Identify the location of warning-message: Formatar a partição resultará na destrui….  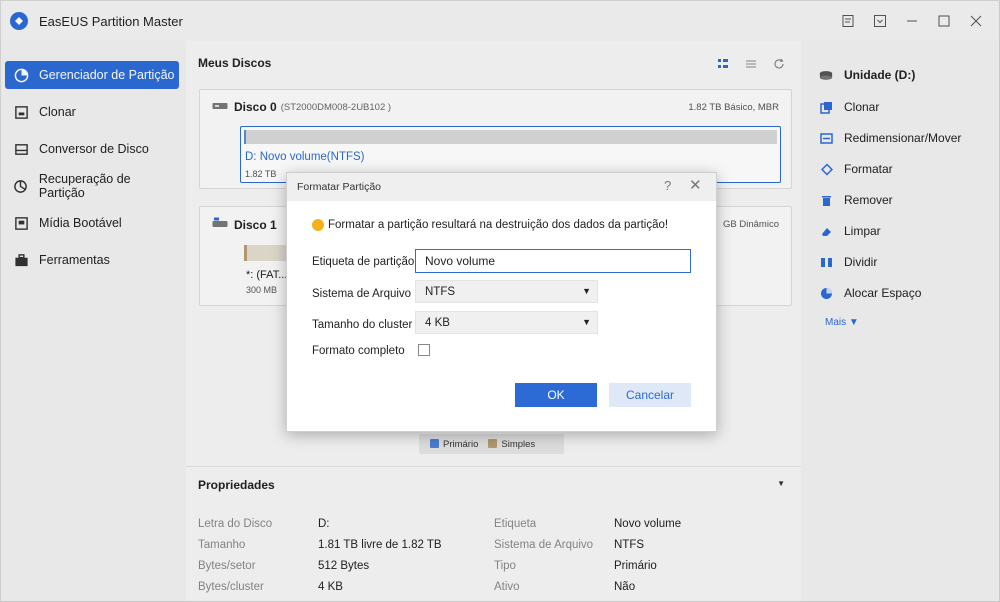
(490, 225).